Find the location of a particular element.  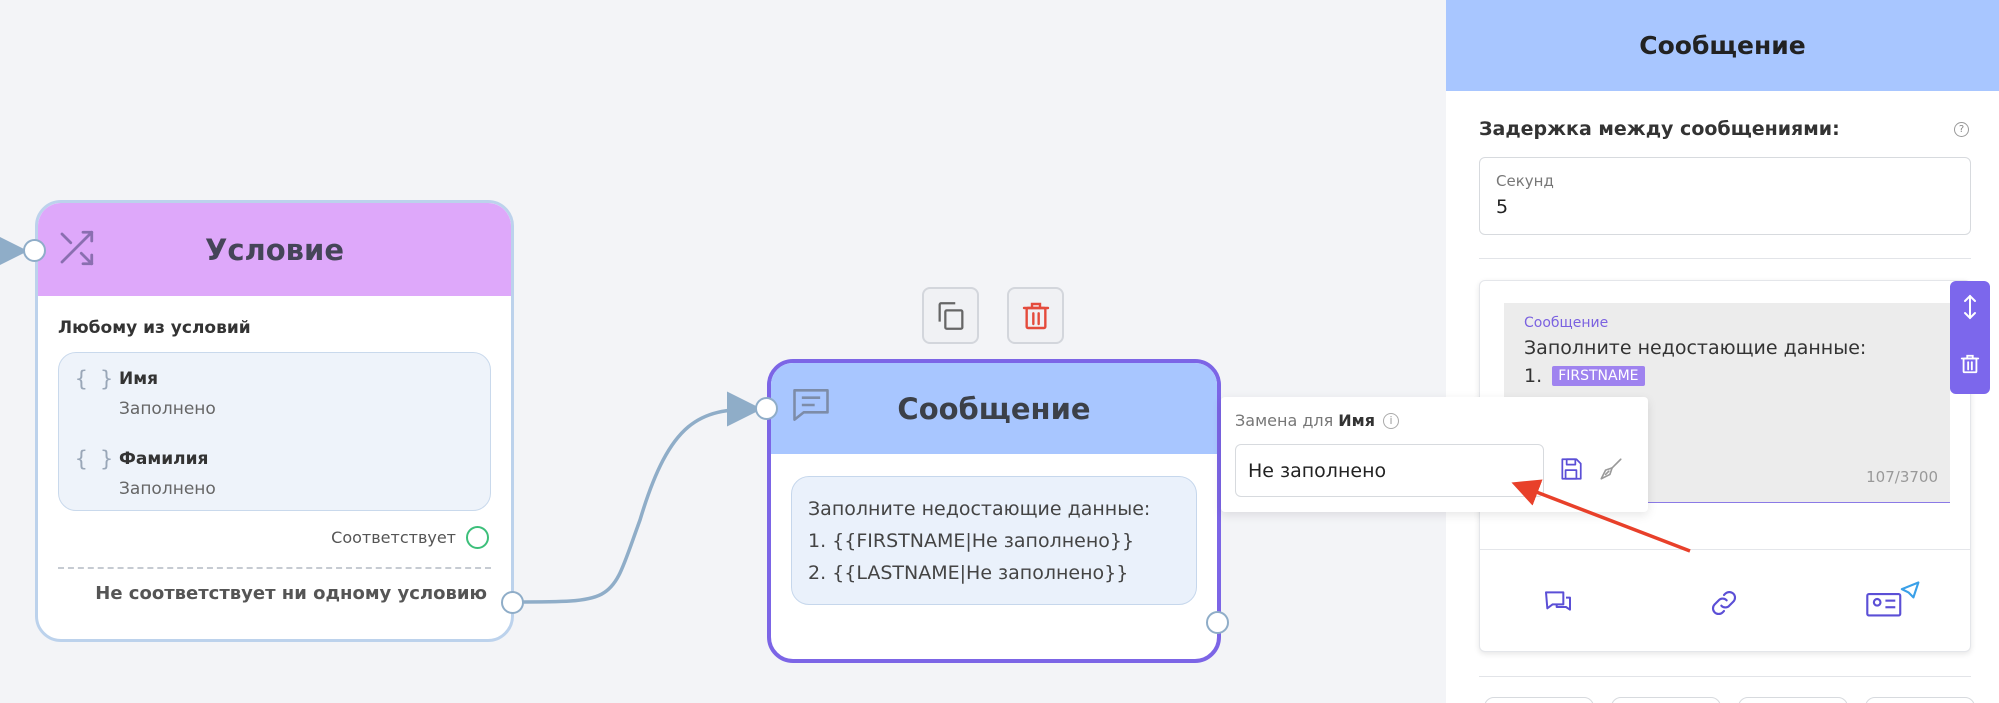

annotation-arrow is located at coordinates (1601, 516).